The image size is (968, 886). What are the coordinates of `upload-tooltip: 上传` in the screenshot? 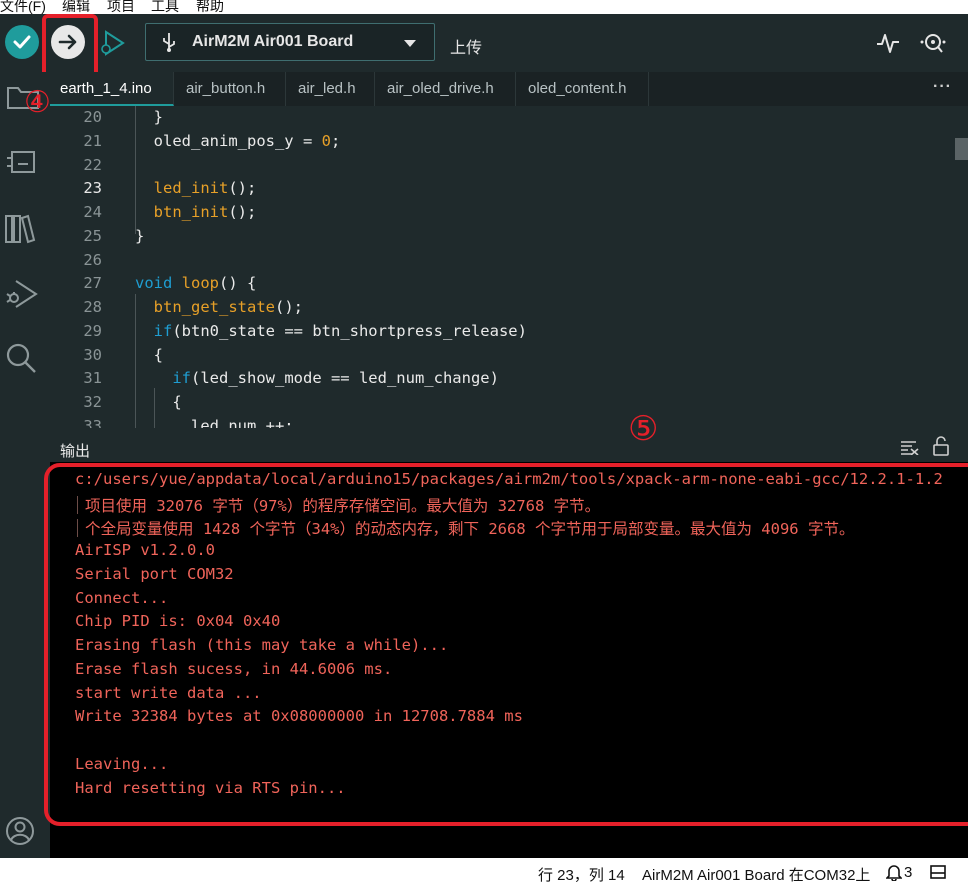 It's located at (466, 48).